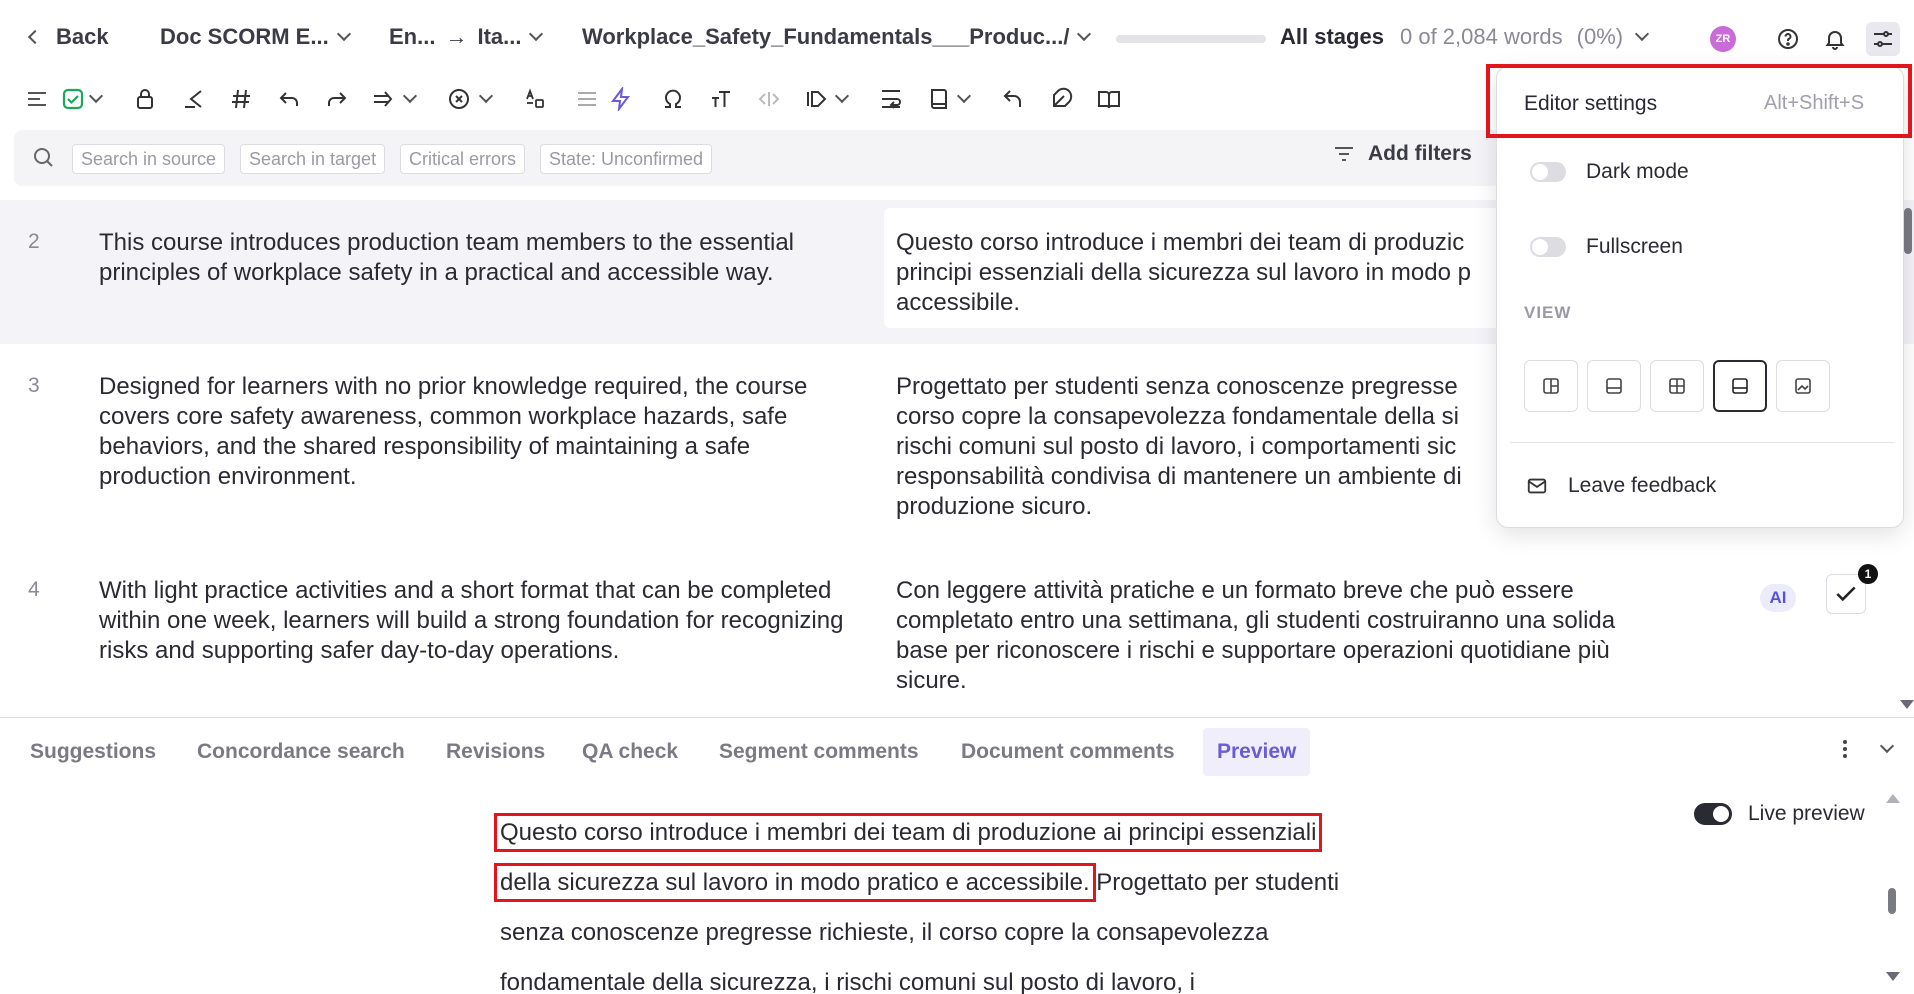 The image size is (1914, 994). Describe the element at coordinates (891, 99) in the screenshot. I see `wrap-text-icon` at that location.